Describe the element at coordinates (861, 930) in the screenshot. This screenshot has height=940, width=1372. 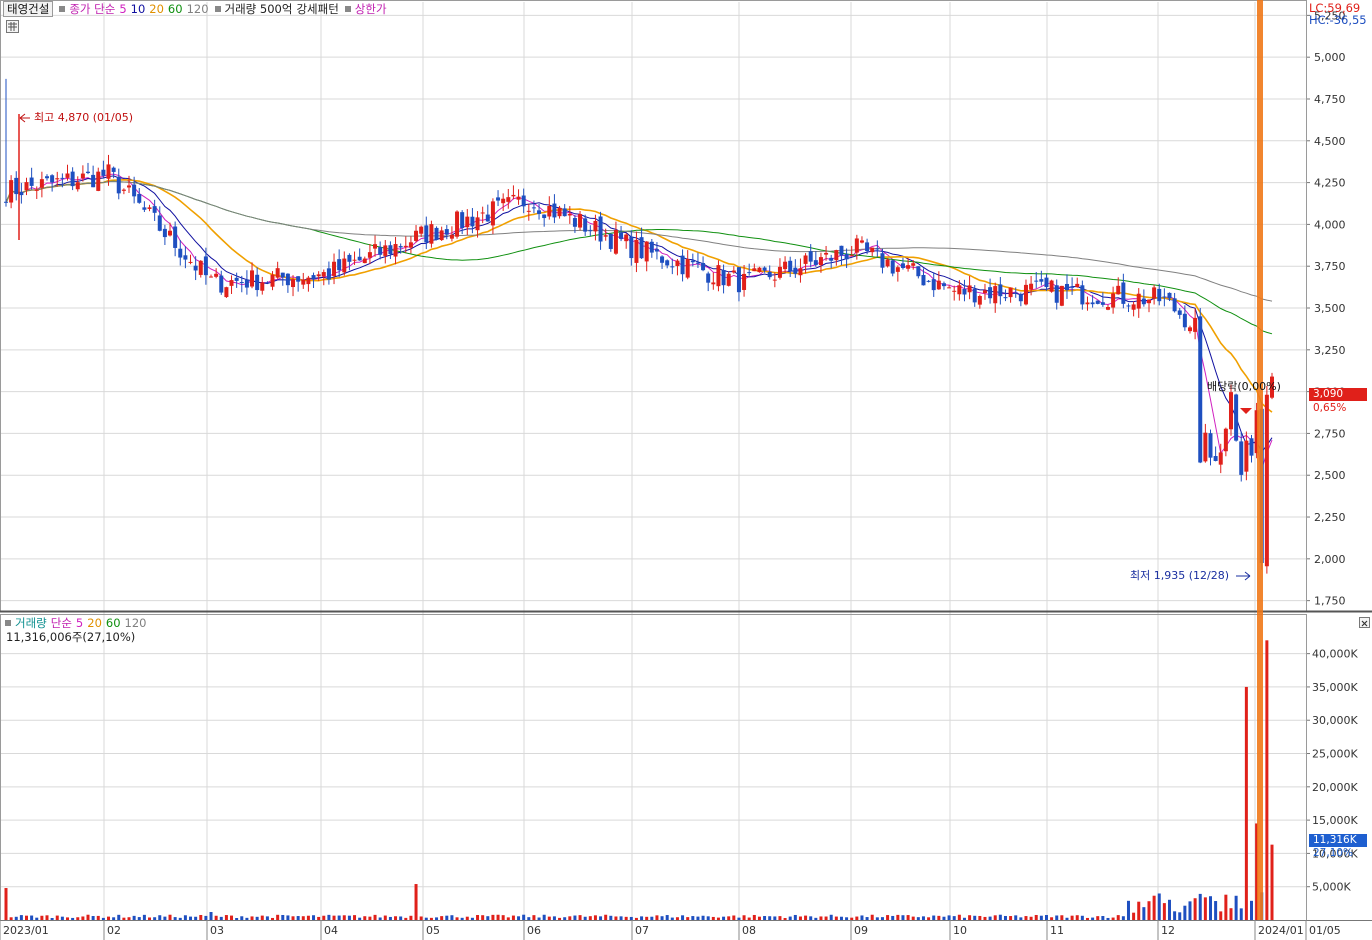
I see `x-tick-label: 09` at that location.